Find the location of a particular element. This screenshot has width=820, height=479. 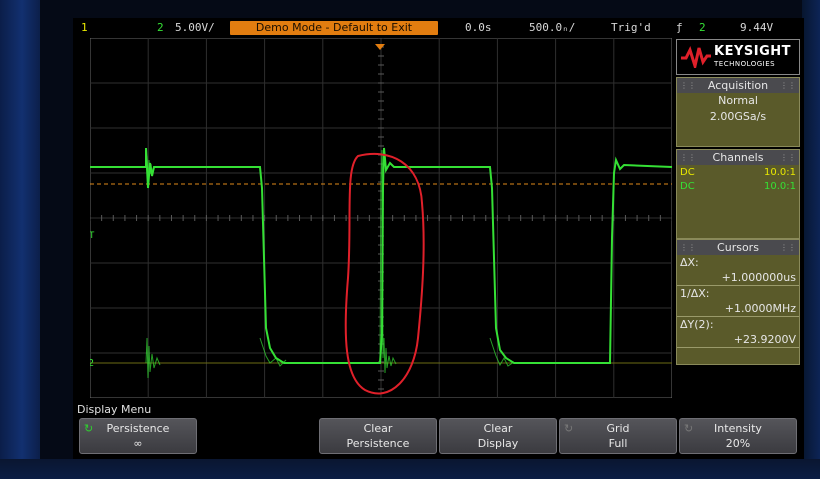

grid-label: Grid is located at coordinates (618, 428).